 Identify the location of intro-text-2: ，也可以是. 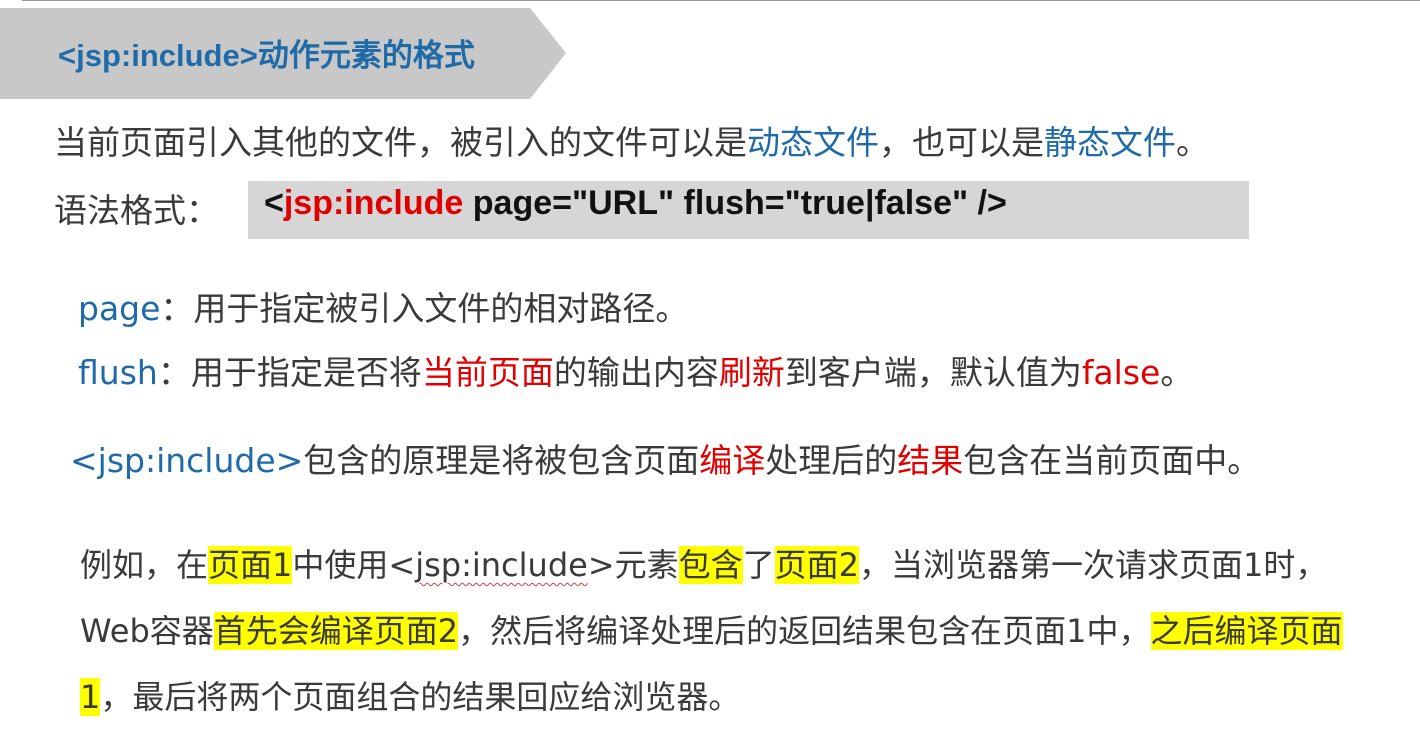
(961, 142).